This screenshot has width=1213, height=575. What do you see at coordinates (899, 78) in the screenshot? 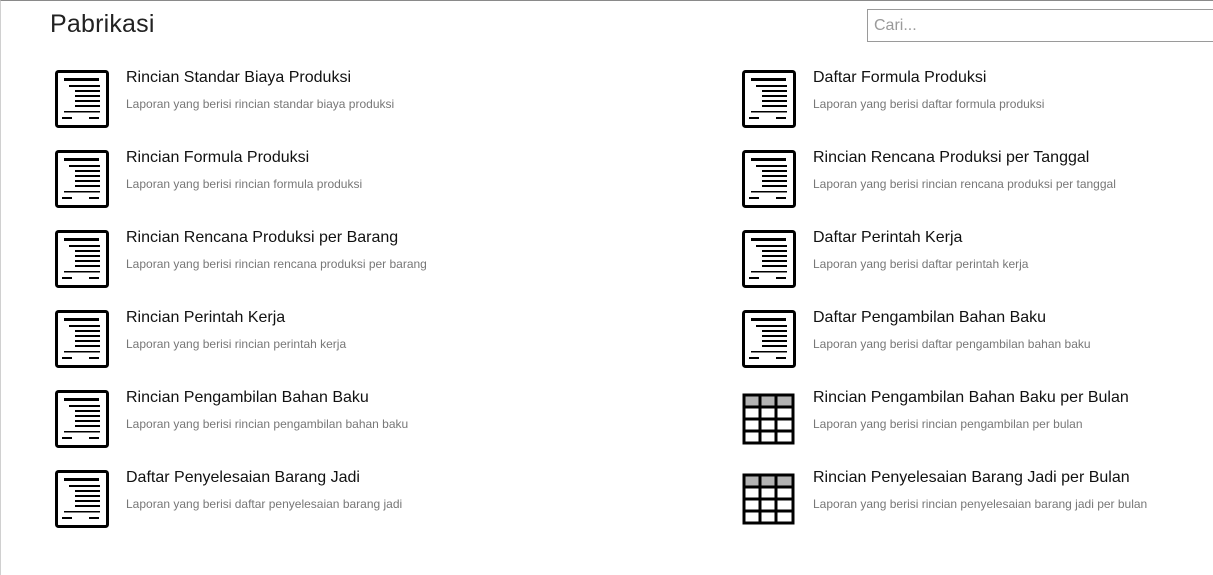
I see `report-title: Daftar Formula Produksi` at bounding box center [899, 78].